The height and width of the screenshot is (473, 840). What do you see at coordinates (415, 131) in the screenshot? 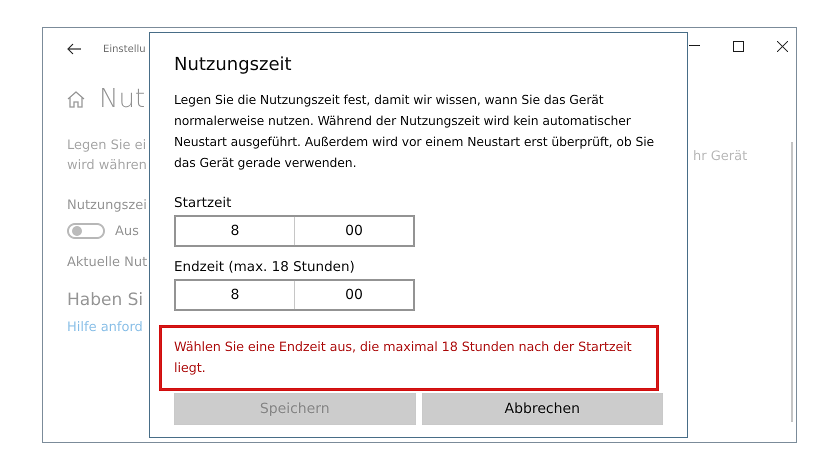
I see `dialog-text: Legen Sie die Nutzungszeit fest, damit wir wissen, wann Sie das Gerät normalerweise nutzen. Während der Nutzungszeit wird kein automatischer Neustart ausgeführt. Außerdem wird vor einem Neustart erst überprüft, ob Sie das Gerät gerade verwenden.` at bounding box center [415, 131].